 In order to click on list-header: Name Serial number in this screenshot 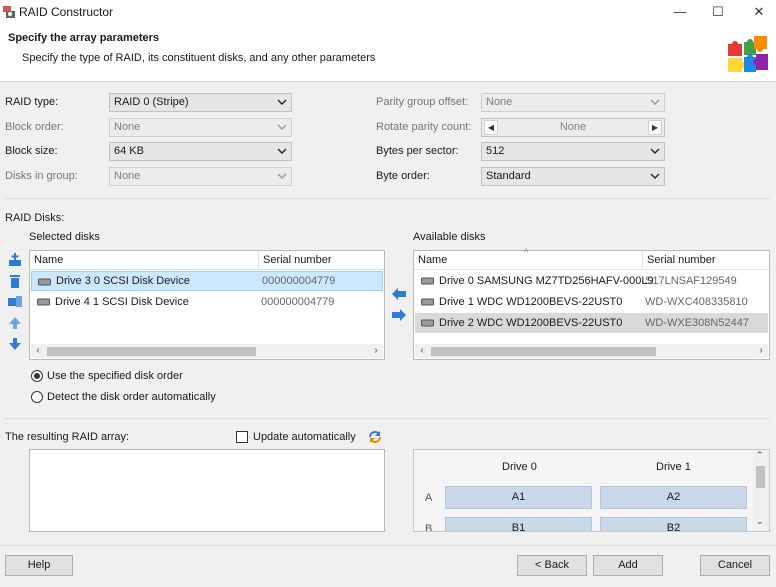, I will do `click(207, 260)`.